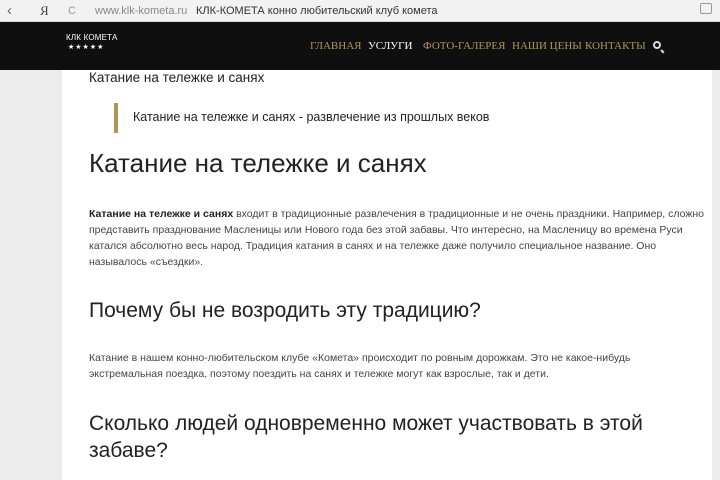 The image size is (720, 480). Describe the element at coordinates (390, 46) in the screenshot. I see `nav-item-services: УСЛУГИ` at that location.